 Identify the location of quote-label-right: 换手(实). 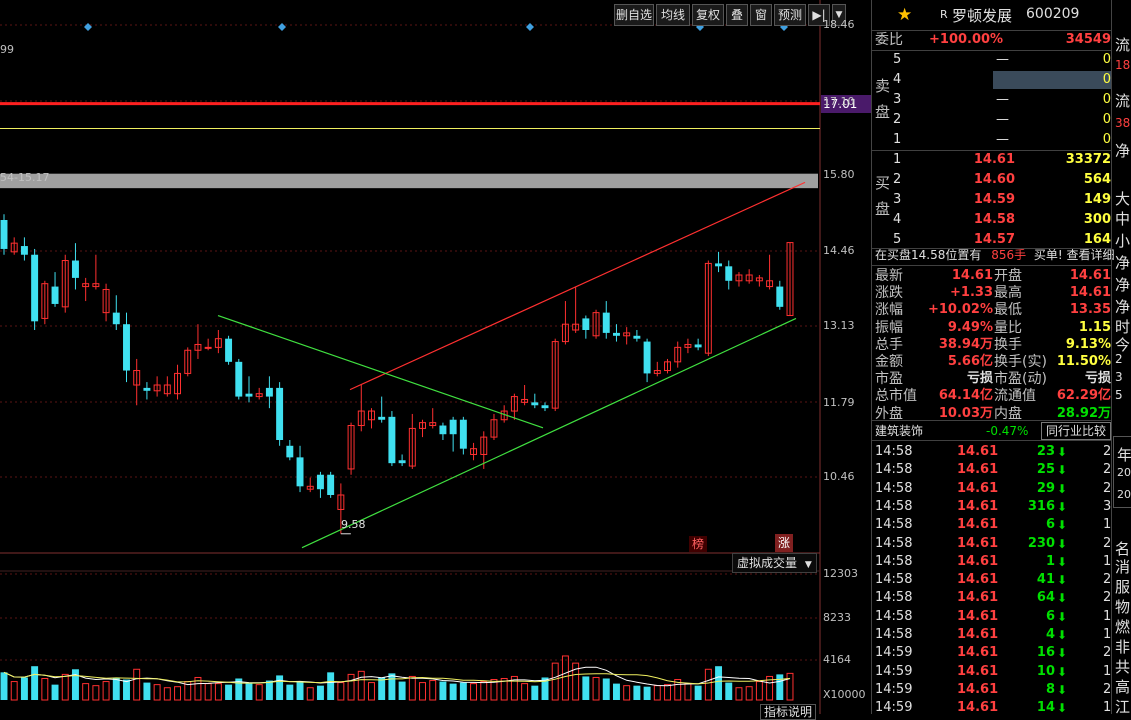
(1020, 362).